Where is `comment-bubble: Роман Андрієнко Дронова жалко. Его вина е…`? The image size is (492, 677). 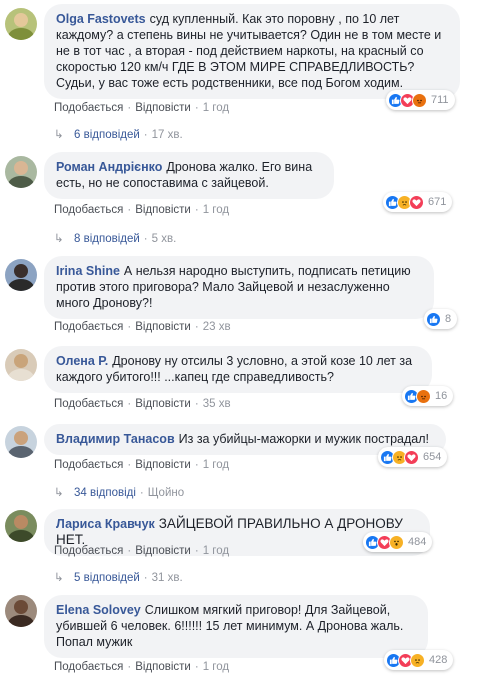 comment-bubble: Роман Андрієнко Дронова жалко. Его вина е… is located at coordinates (189, 175).